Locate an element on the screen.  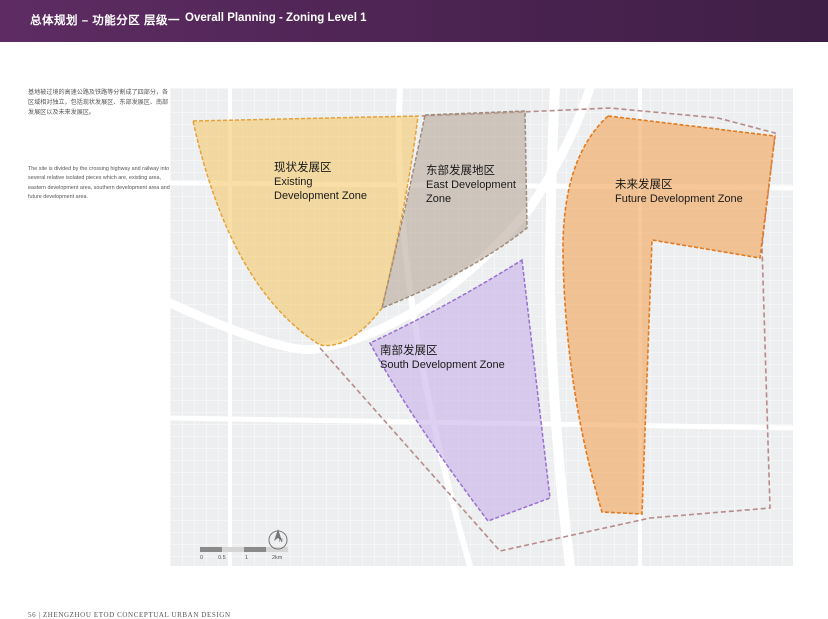
scale-label-0-5: 0.5 is located at coordinates (222, 558).